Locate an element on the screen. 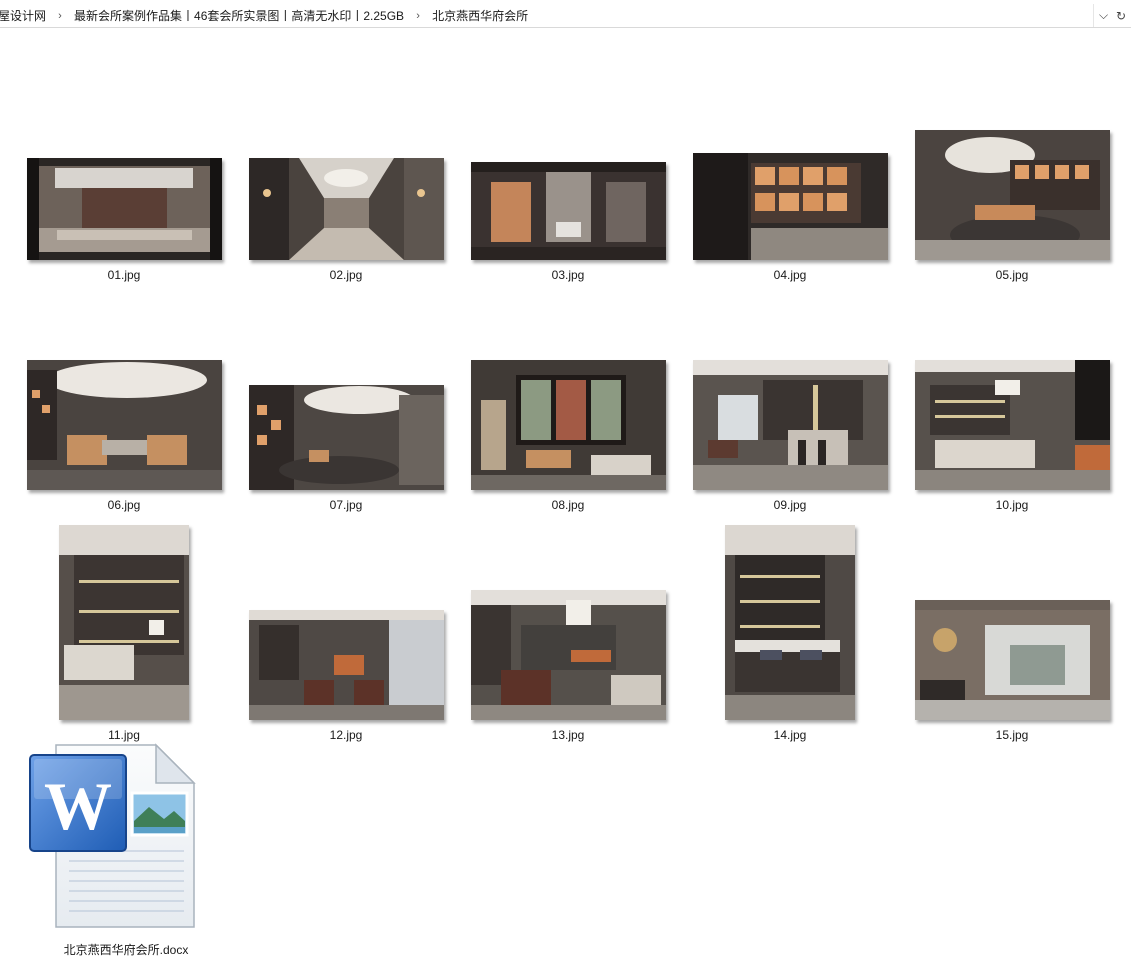 This screenshot has width=1131, height=975. breadcrumb-item-site: 屋设计网 is located at coordinates (24, 15).